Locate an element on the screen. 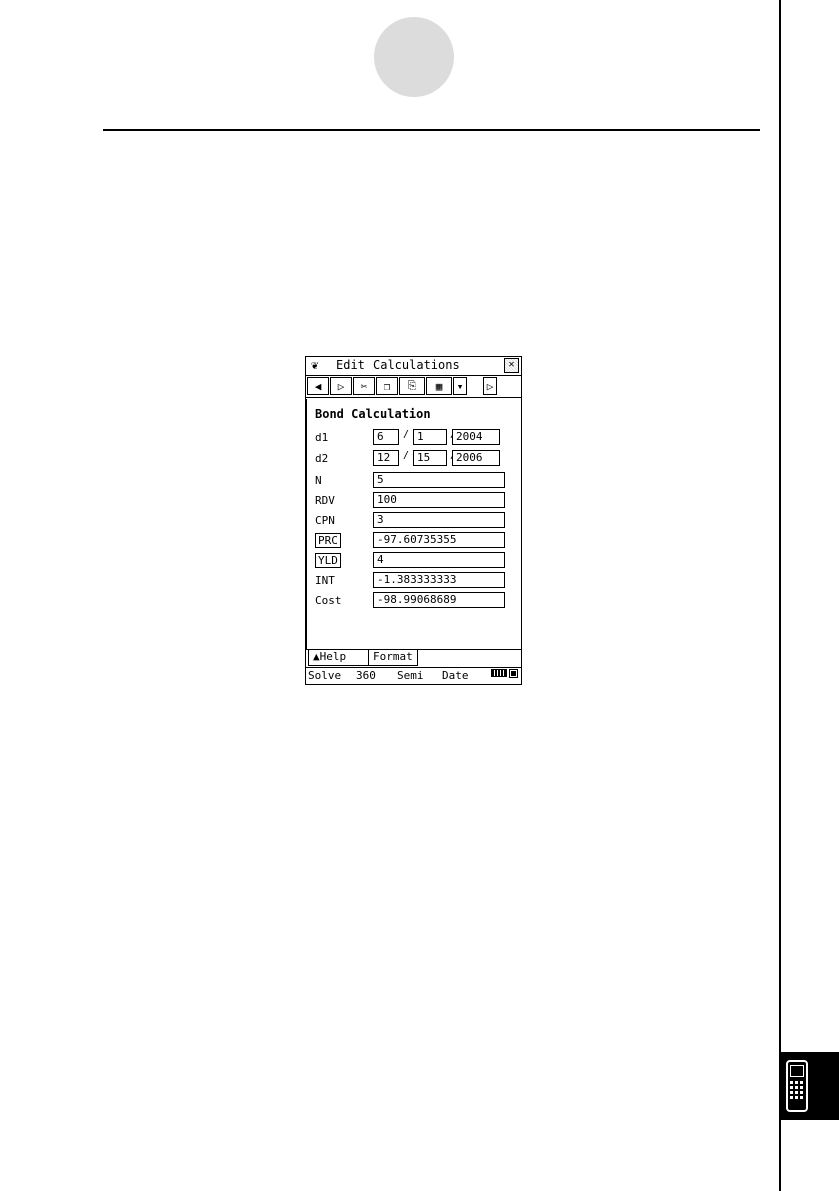  status-solve: Solve is located at coordinates (325, 675).